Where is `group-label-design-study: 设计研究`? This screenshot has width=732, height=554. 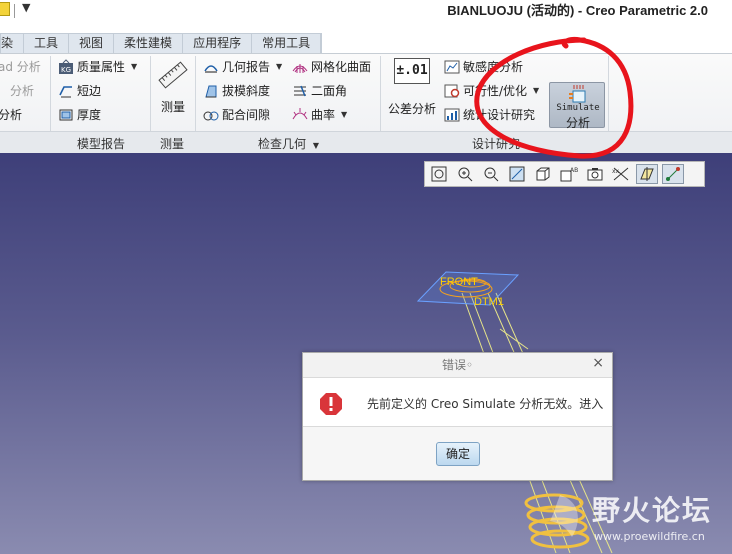 group-label-design-study: 设计研究 is located at coordinates (496, 144).